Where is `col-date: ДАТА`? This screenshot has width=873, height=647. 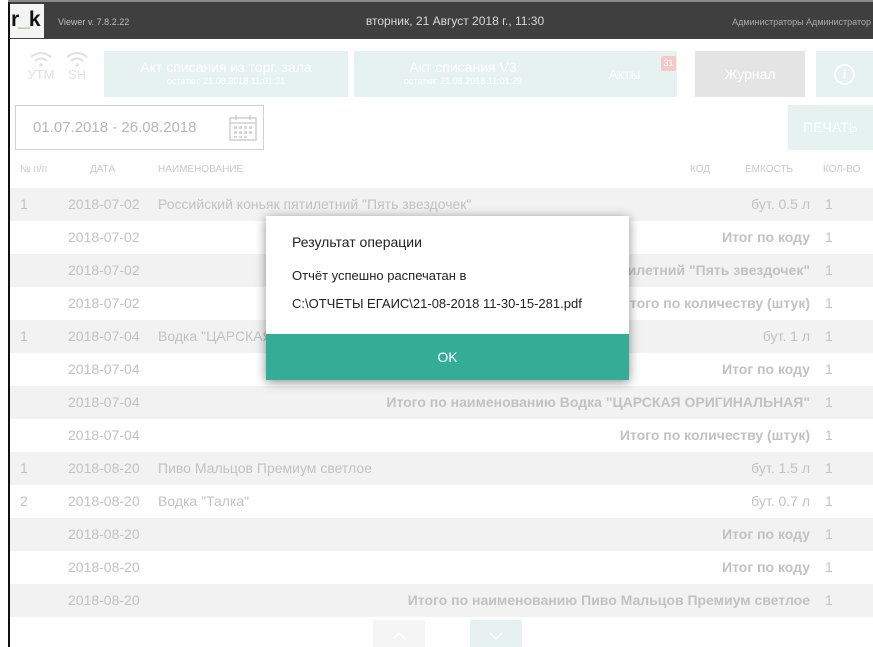 col-date: ДАТА is located at coordinates (103, 169).